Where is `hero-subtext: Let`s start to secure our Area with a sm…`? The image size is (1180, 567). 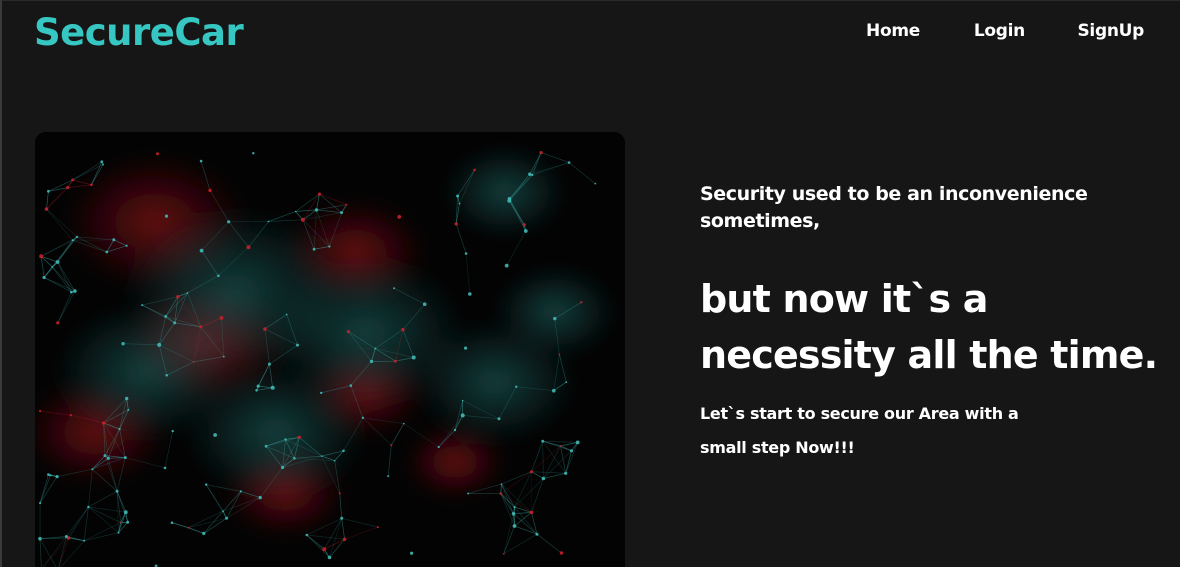
hero-subtext: Let`s start to secure our Area with a sm… is located at coordinates (859, 430).